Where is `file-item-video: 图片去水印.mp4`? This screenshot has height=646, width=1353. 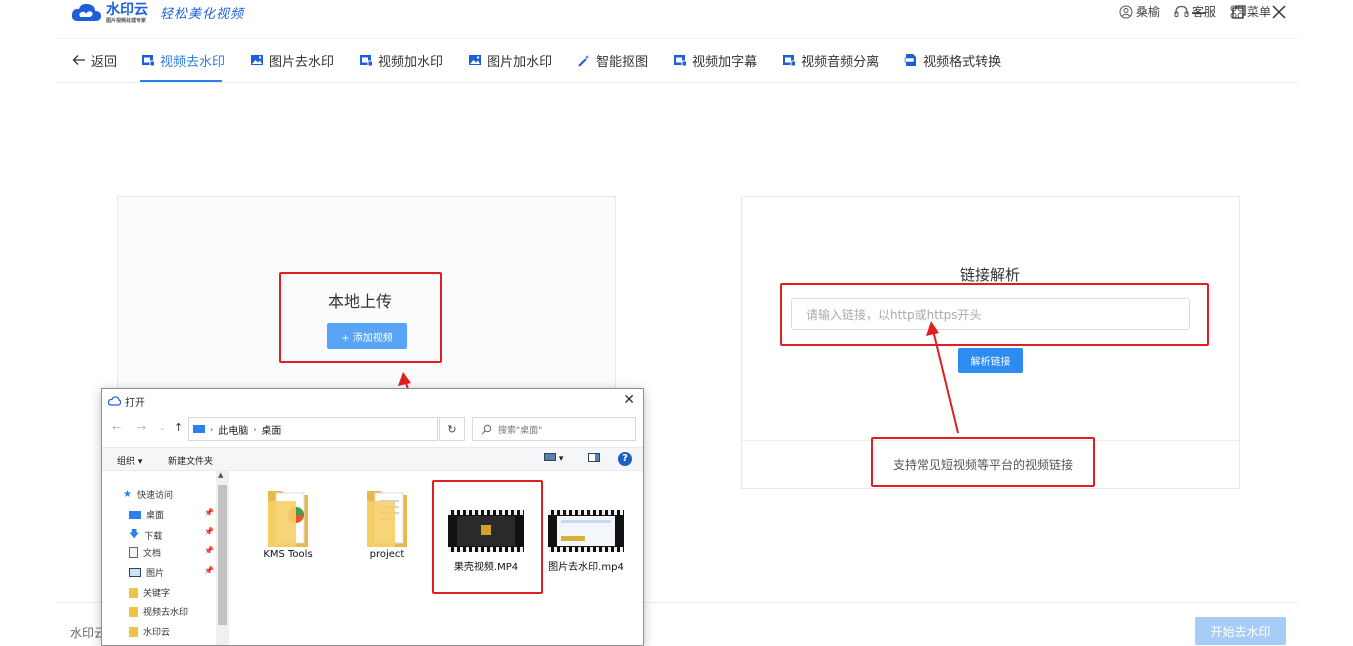 file-item-video: 图片去水印.mp4 is located at coordinates (586, 541).